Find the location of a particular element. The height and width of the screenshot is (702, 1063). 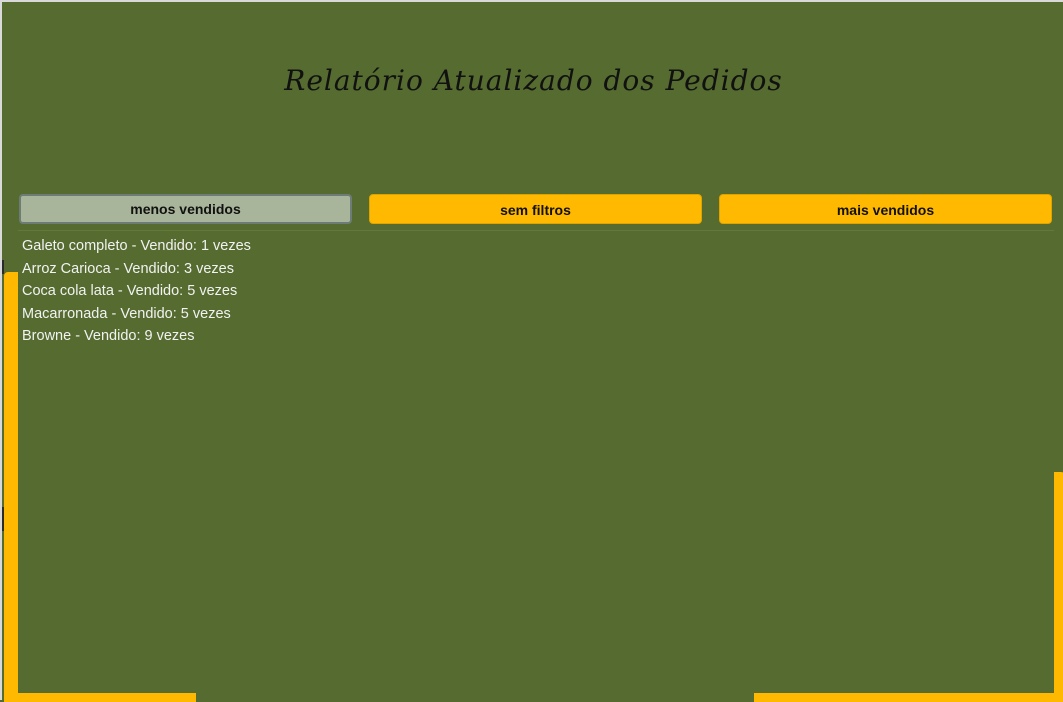

page-title: Relatório Atualizado dos Pedidos is located at coordinates (533, 80).